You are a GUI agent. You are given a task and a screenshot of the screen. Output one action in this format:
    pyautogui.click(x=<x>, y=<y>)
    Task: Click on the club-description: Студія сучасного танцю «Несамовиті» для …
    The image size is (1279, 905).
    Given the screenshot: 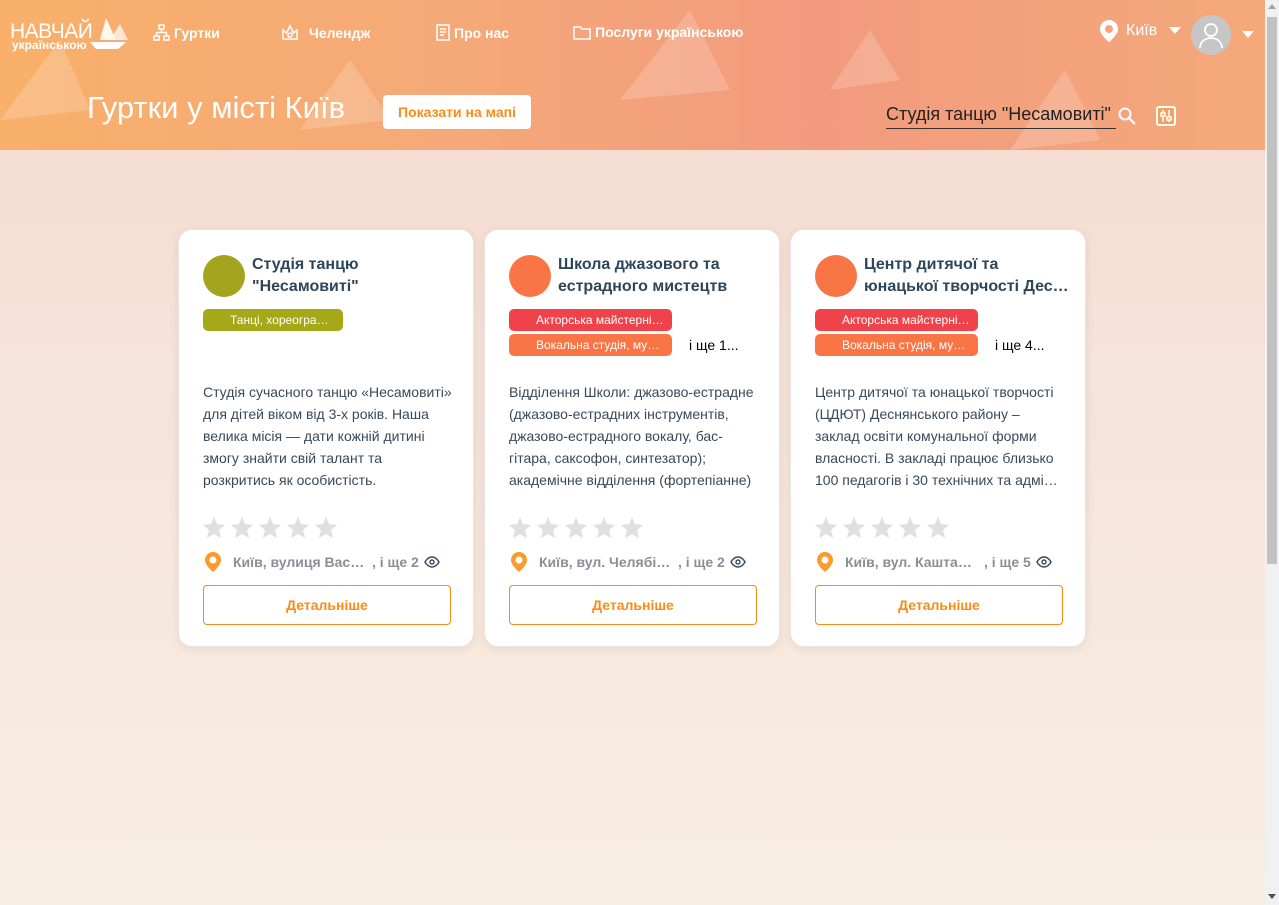 What is the action you would take?
    pyautogui.click(x=327, y=436)
    